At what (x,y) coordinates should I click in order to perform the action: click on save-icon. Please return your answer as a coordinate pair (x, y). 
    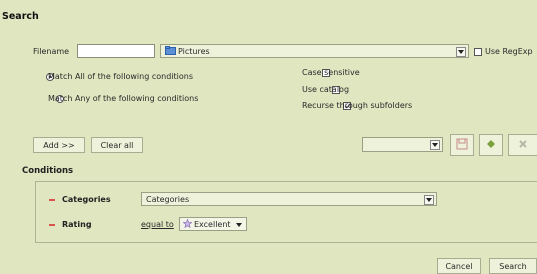
    Looking at the image, I should click on (462, 145).